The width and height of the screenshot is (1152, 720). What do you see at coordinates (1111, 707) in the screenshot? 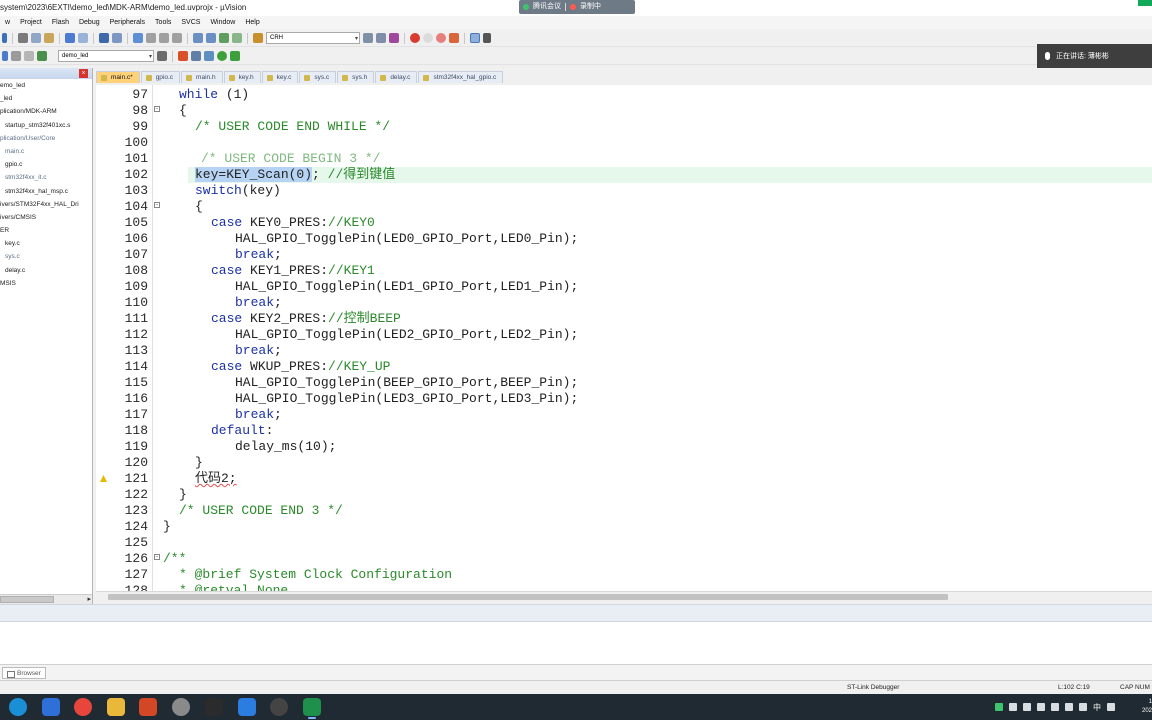
I see `keyboard-icon` at bounding box center [1111, 707].